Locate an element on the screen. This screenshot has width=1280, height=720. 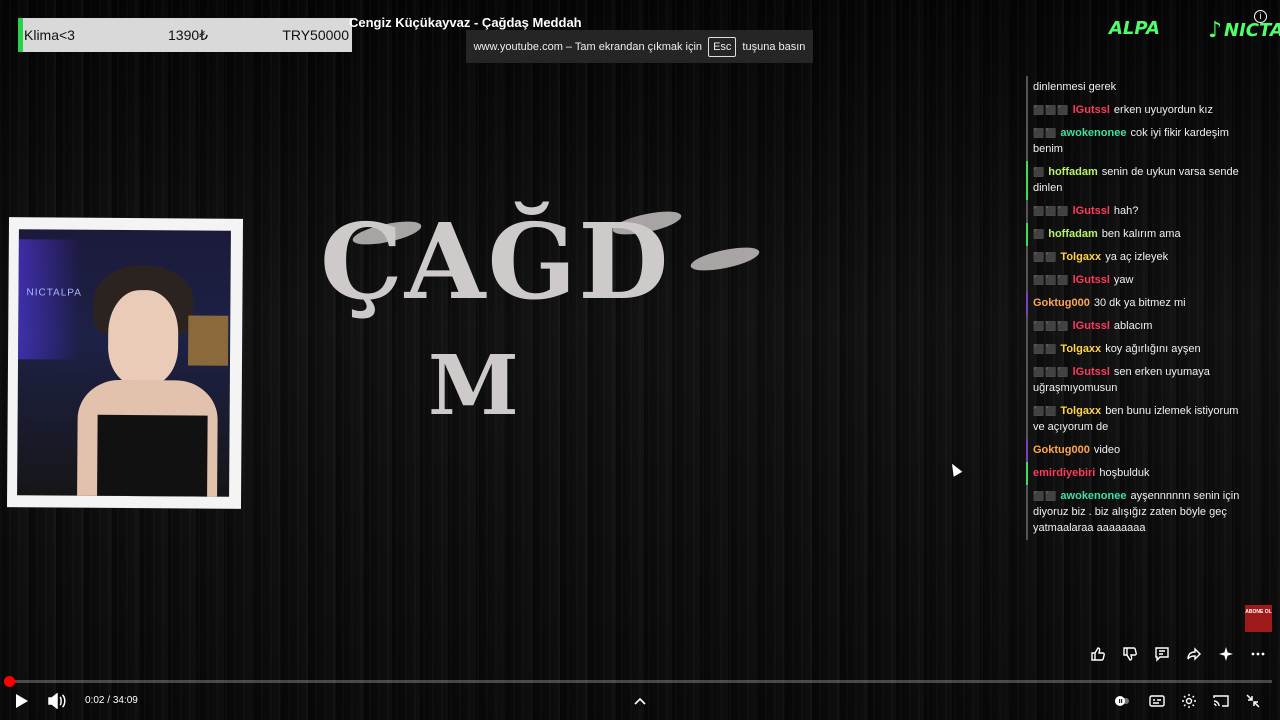
chat-text: video is located at coordinates (1107, 450).